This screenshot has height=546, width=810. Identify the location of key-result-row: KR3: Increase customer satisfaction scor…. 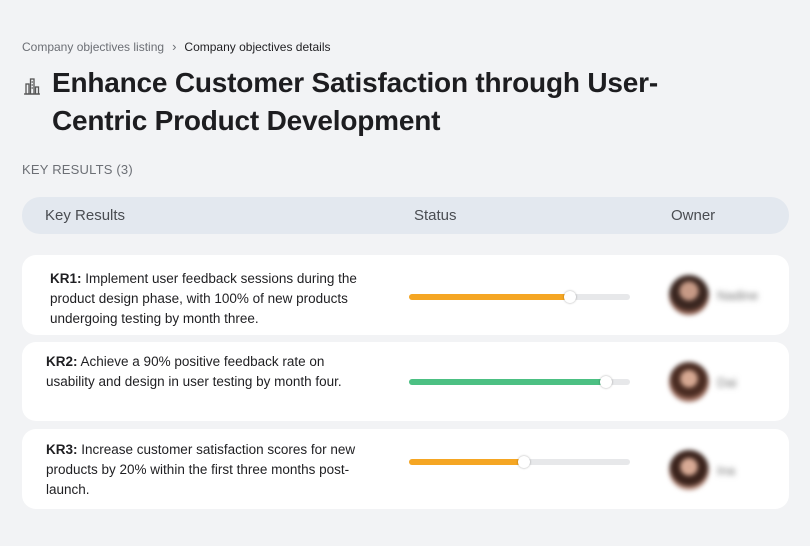
(405, 469).